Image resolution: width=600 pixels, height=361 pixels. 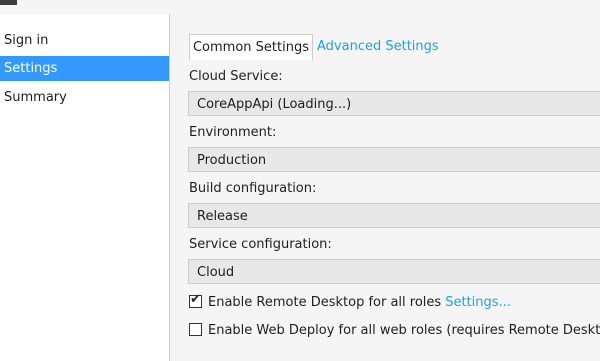 I want to click on build-configuration-label: Build configuration:, so click(x=253, y=188).